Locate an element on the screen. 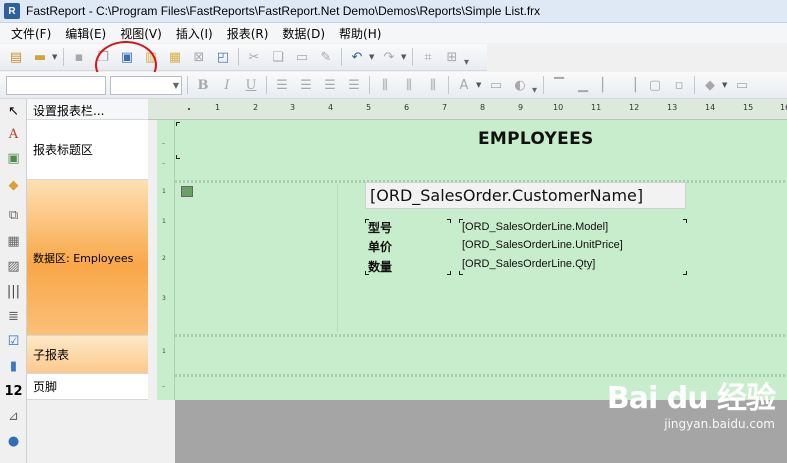 Image resolution: width=787 pixels, height=463 pixels. ruler-tick: – is located at coordinates (163, 143).